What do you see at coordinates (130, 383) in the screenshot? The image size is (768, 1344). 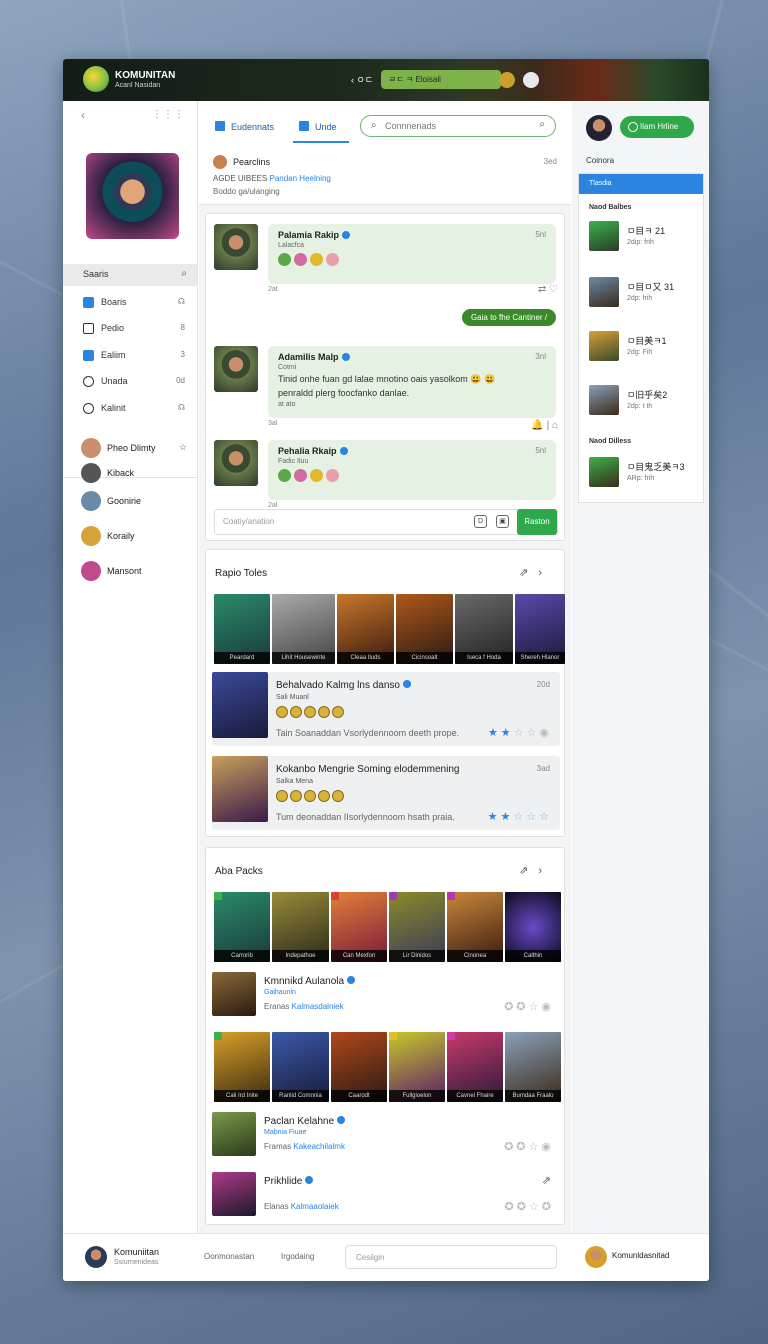 I see `sidebar-item-unada: Unada 0d` at bounding box center [130, 383].